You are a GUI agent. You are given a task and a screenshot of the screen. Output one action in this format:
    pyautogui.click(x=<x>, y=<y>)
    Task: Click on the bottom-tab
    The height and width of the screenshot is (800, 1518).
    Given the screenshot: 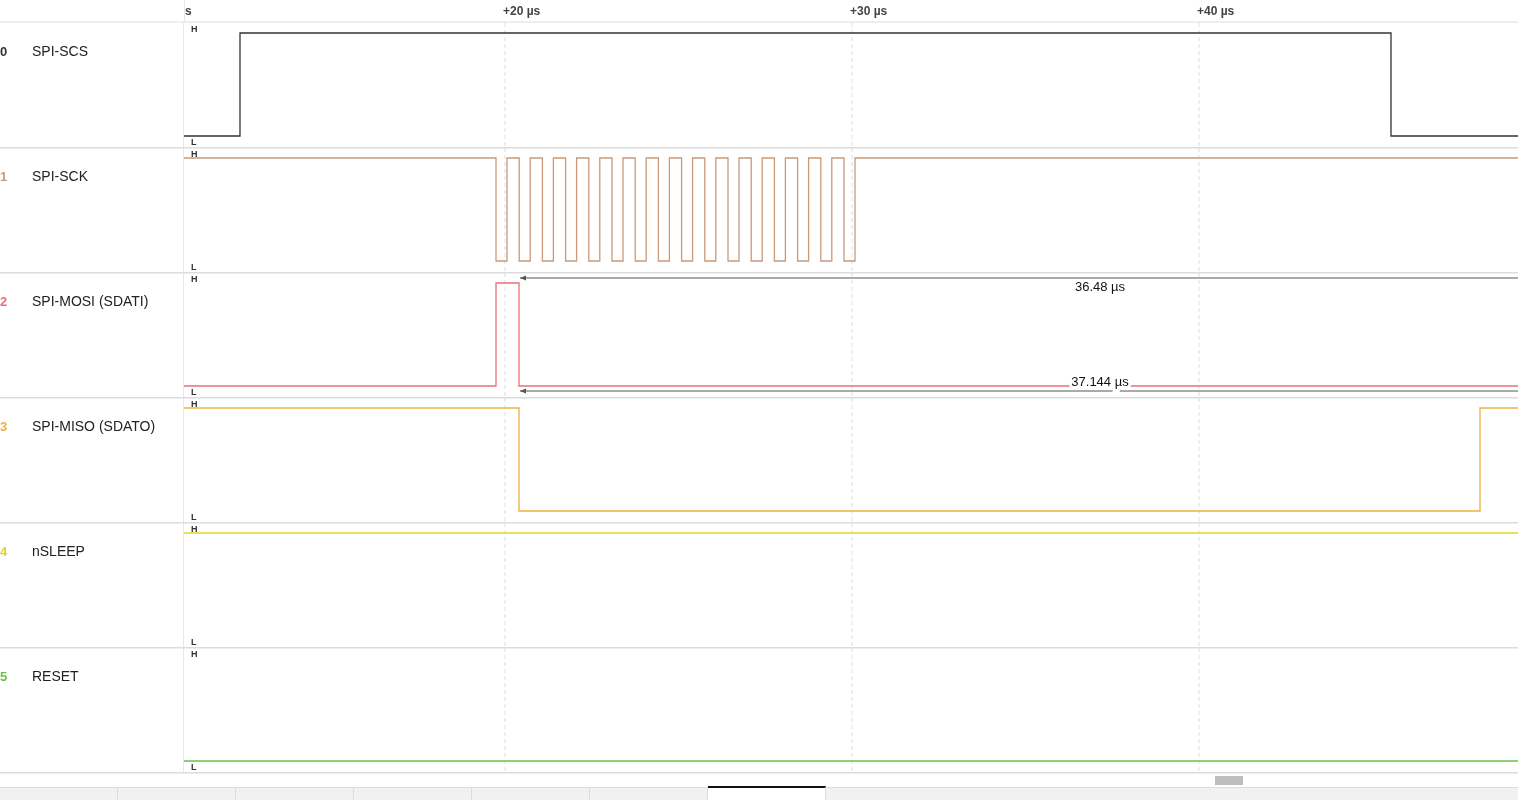 What is the action you would take?
    pyautogui.click(x=767, y=793)
    